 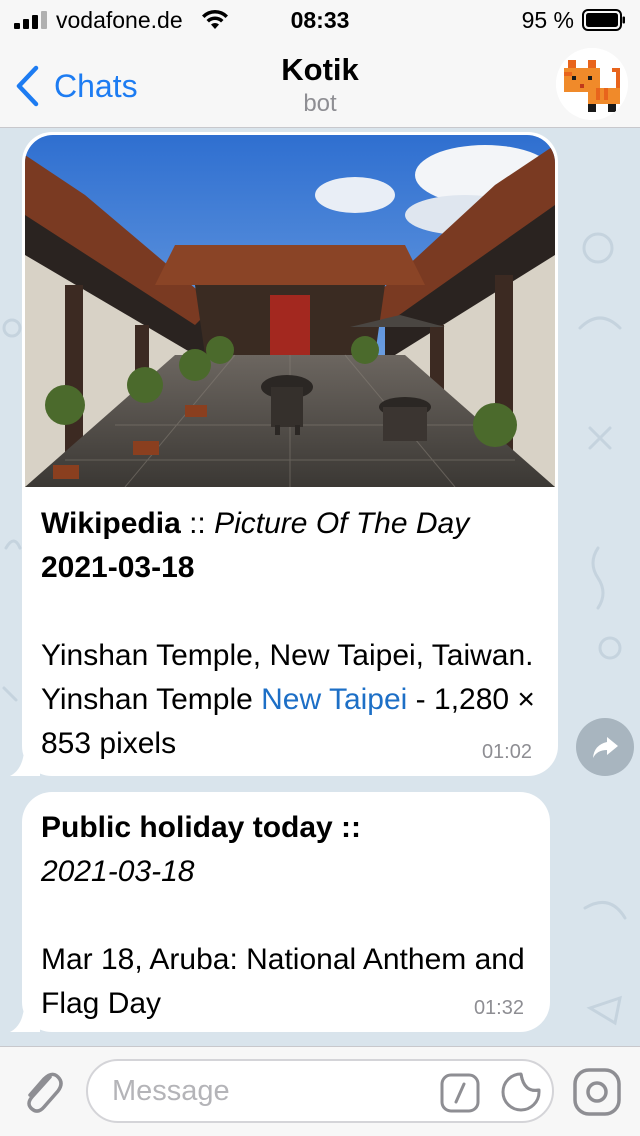 I want to click on message-heading: Public holiday today ::, so click(x=201, y=827).